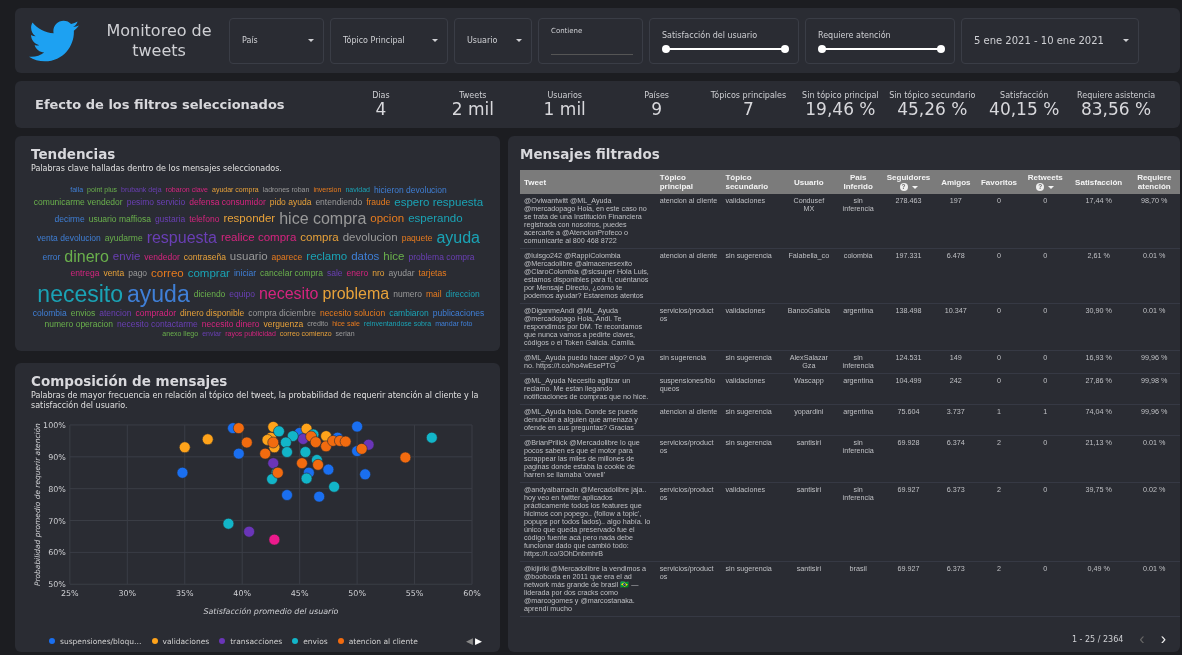 The width and height of the screenshot is (1182, 655). What do you see at coordinates (204, 256) in the screenshot?
I see `cloud-word: contraseña` at bounding box center [204, 256].